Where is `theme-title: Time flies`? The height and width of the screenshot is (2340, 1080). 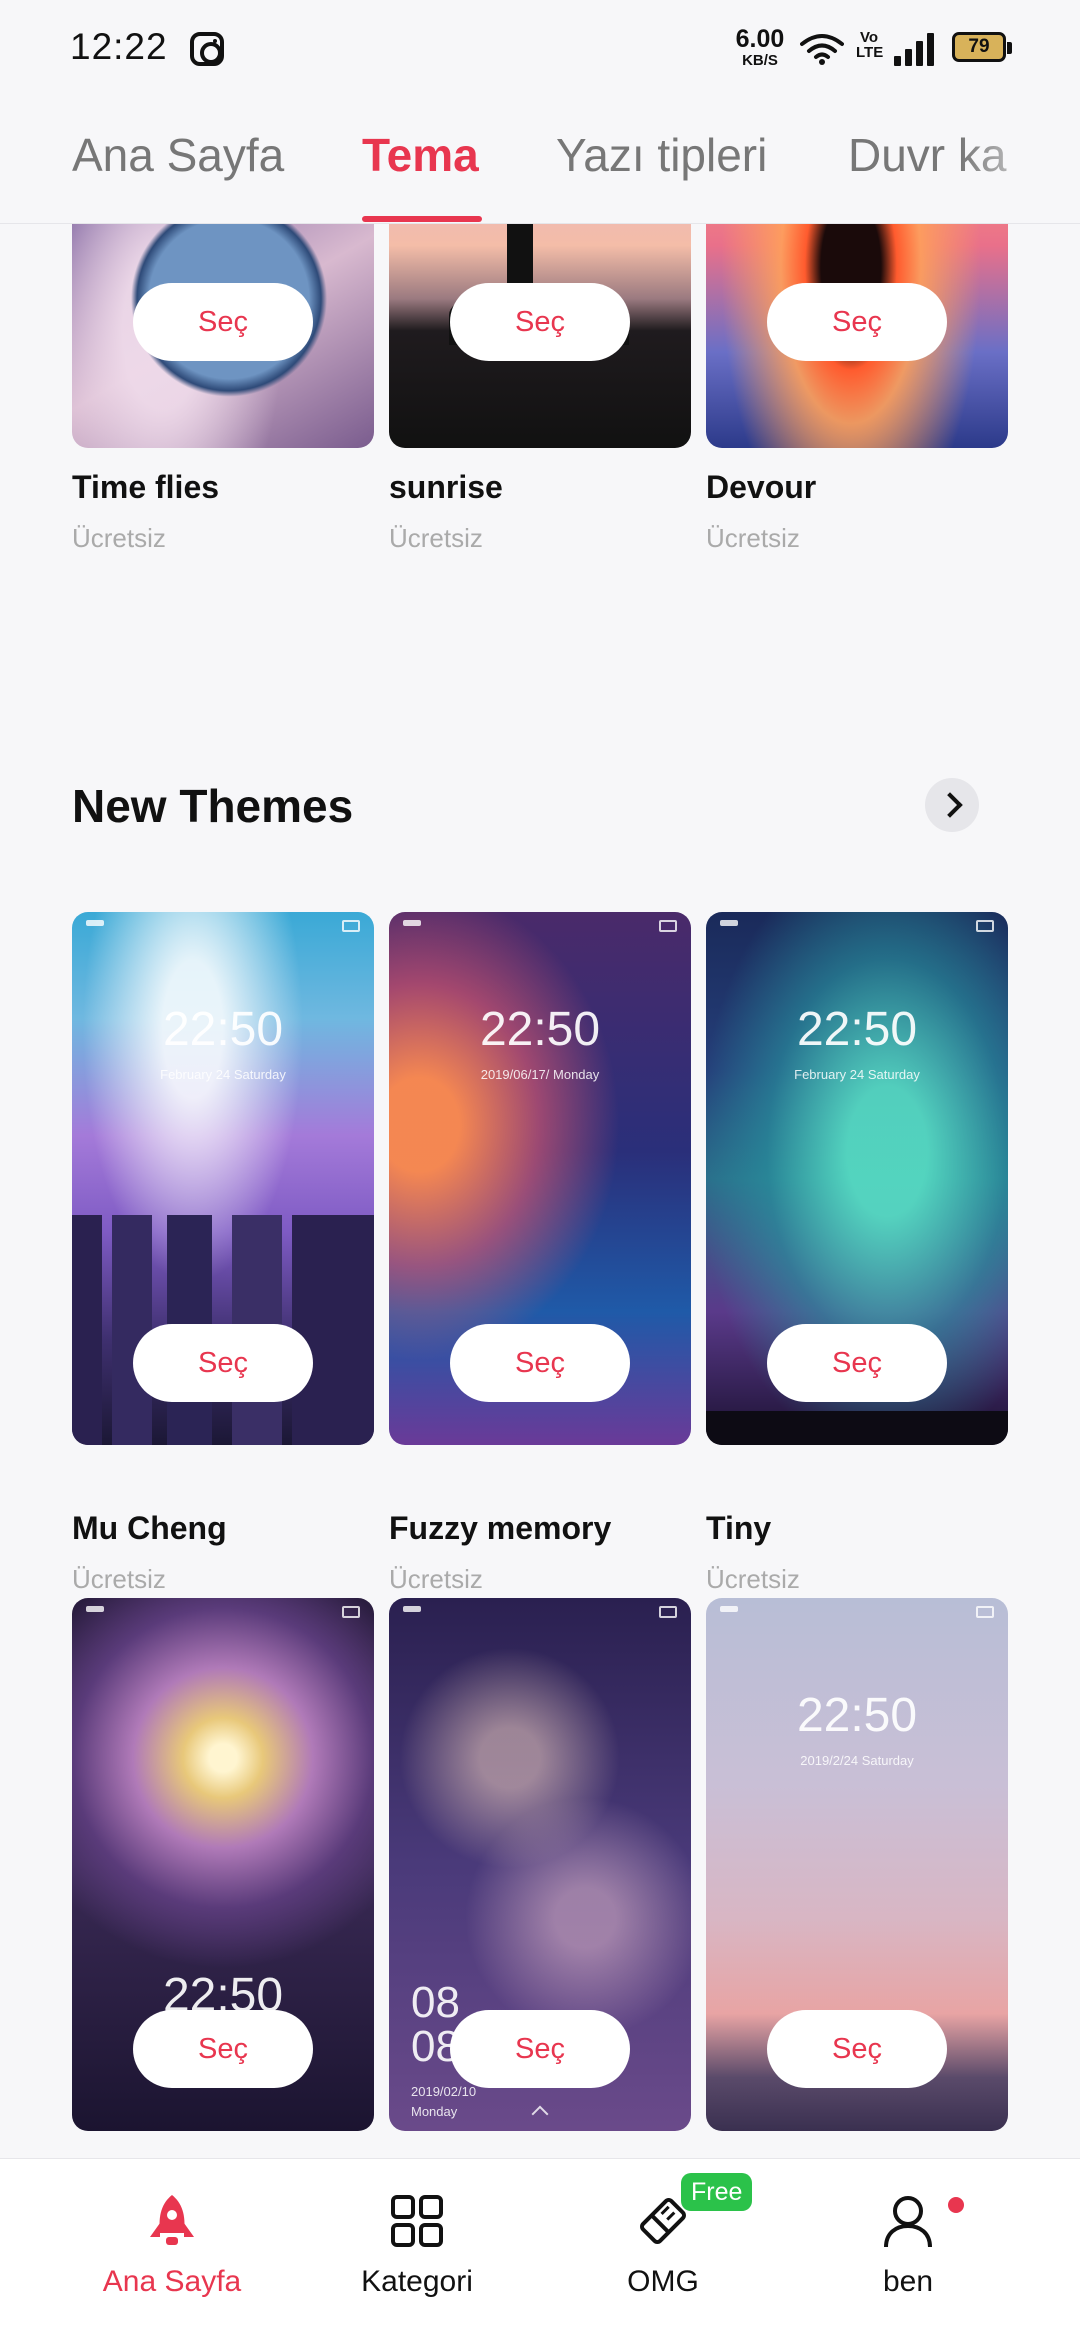
theme-title: Time flies is located at coordinates (146, 487).